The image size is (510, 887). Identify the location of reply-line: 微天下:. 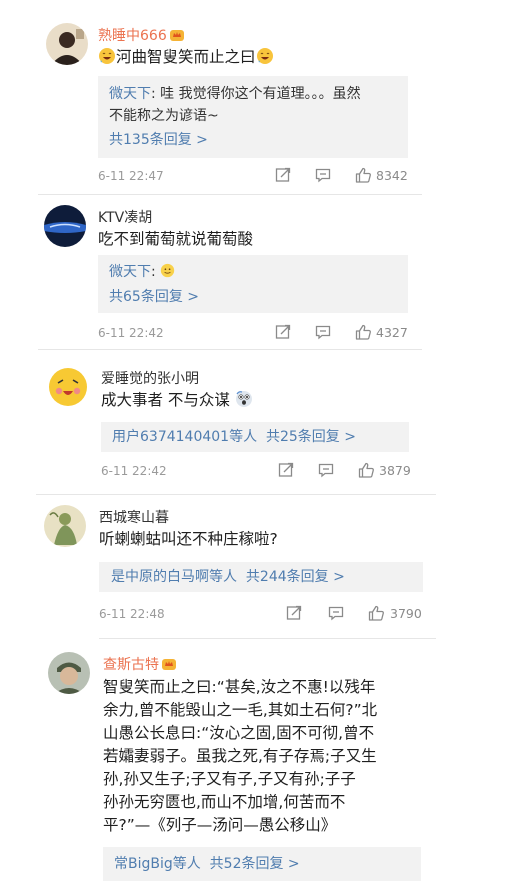
(142, 272).